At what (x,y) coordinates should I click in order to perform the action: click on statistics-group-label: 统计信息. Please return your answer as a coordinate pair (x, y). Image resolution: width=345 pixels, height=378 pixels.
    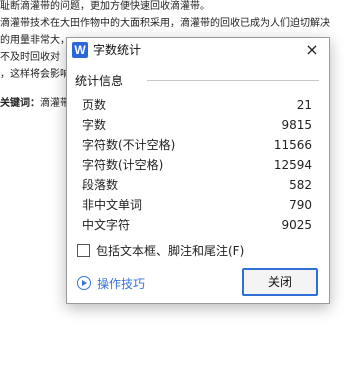
    Looking at the image, I should click on (101, 80).